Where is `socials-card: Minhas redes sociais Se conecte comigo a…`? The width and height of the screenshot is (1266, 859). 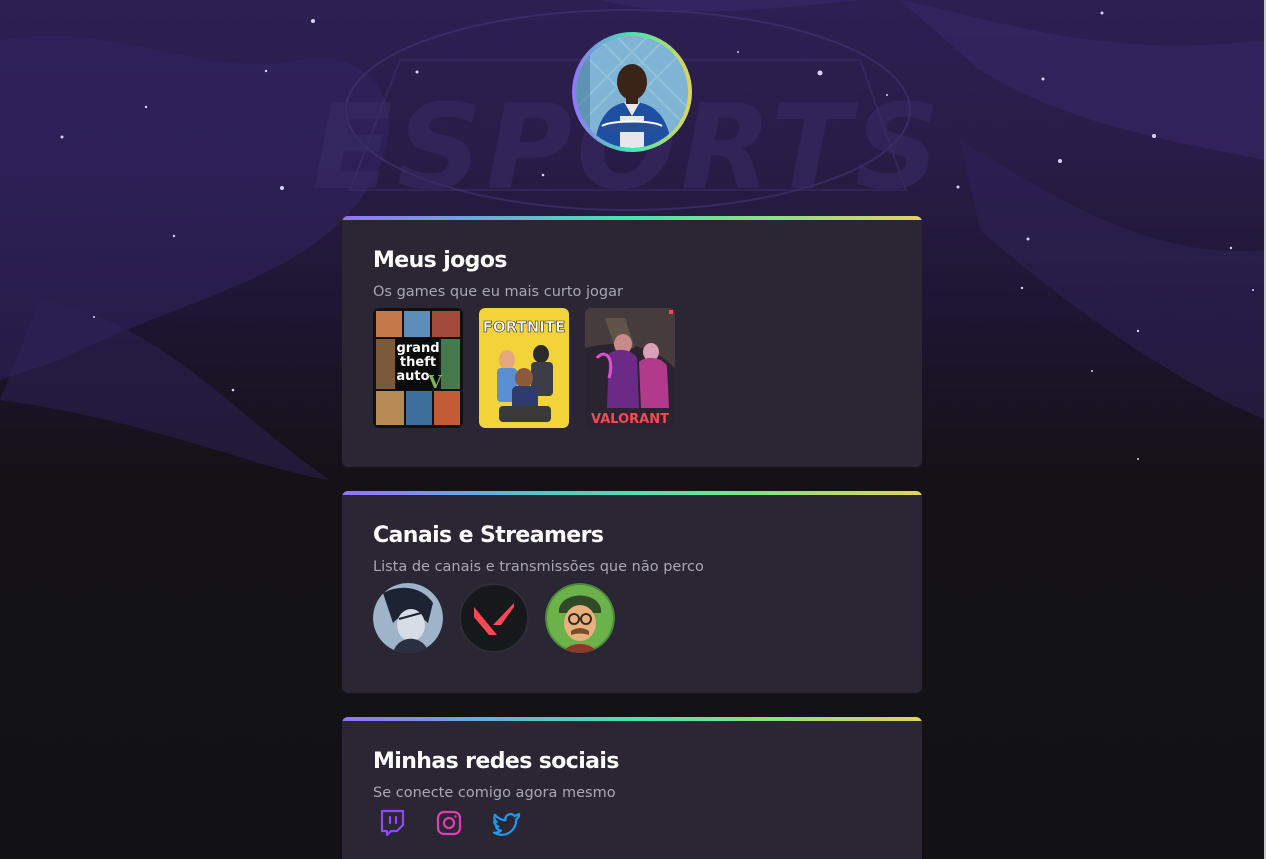
socials-card: Minhas redes sociais Se conecte comigo a… is located at coordinates (632, 788).